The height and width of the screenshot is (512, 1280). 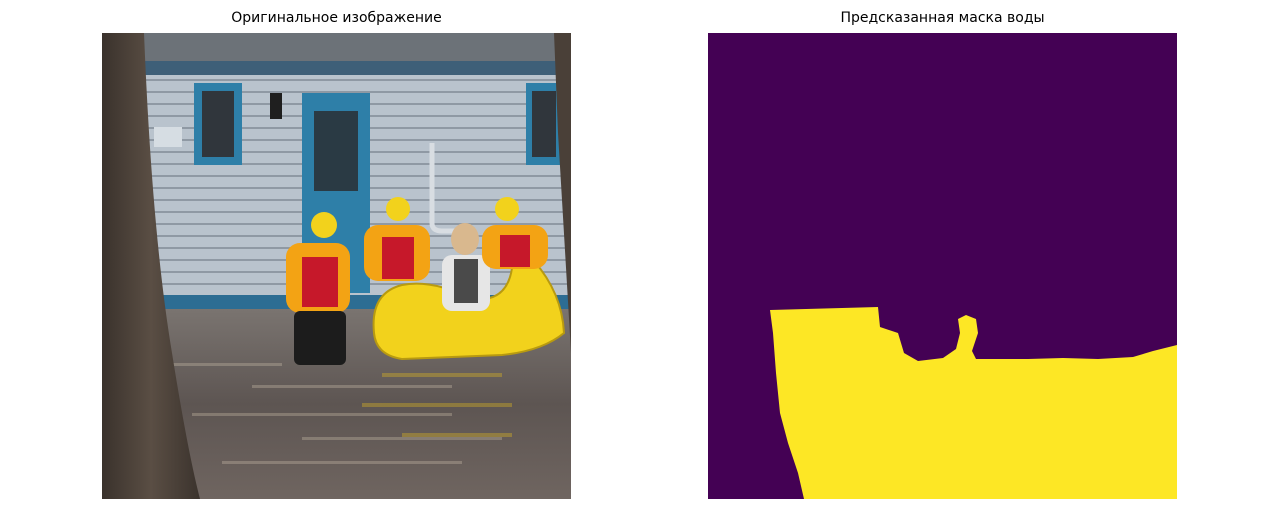 I want to click on roof, so click(x=336, y=48).